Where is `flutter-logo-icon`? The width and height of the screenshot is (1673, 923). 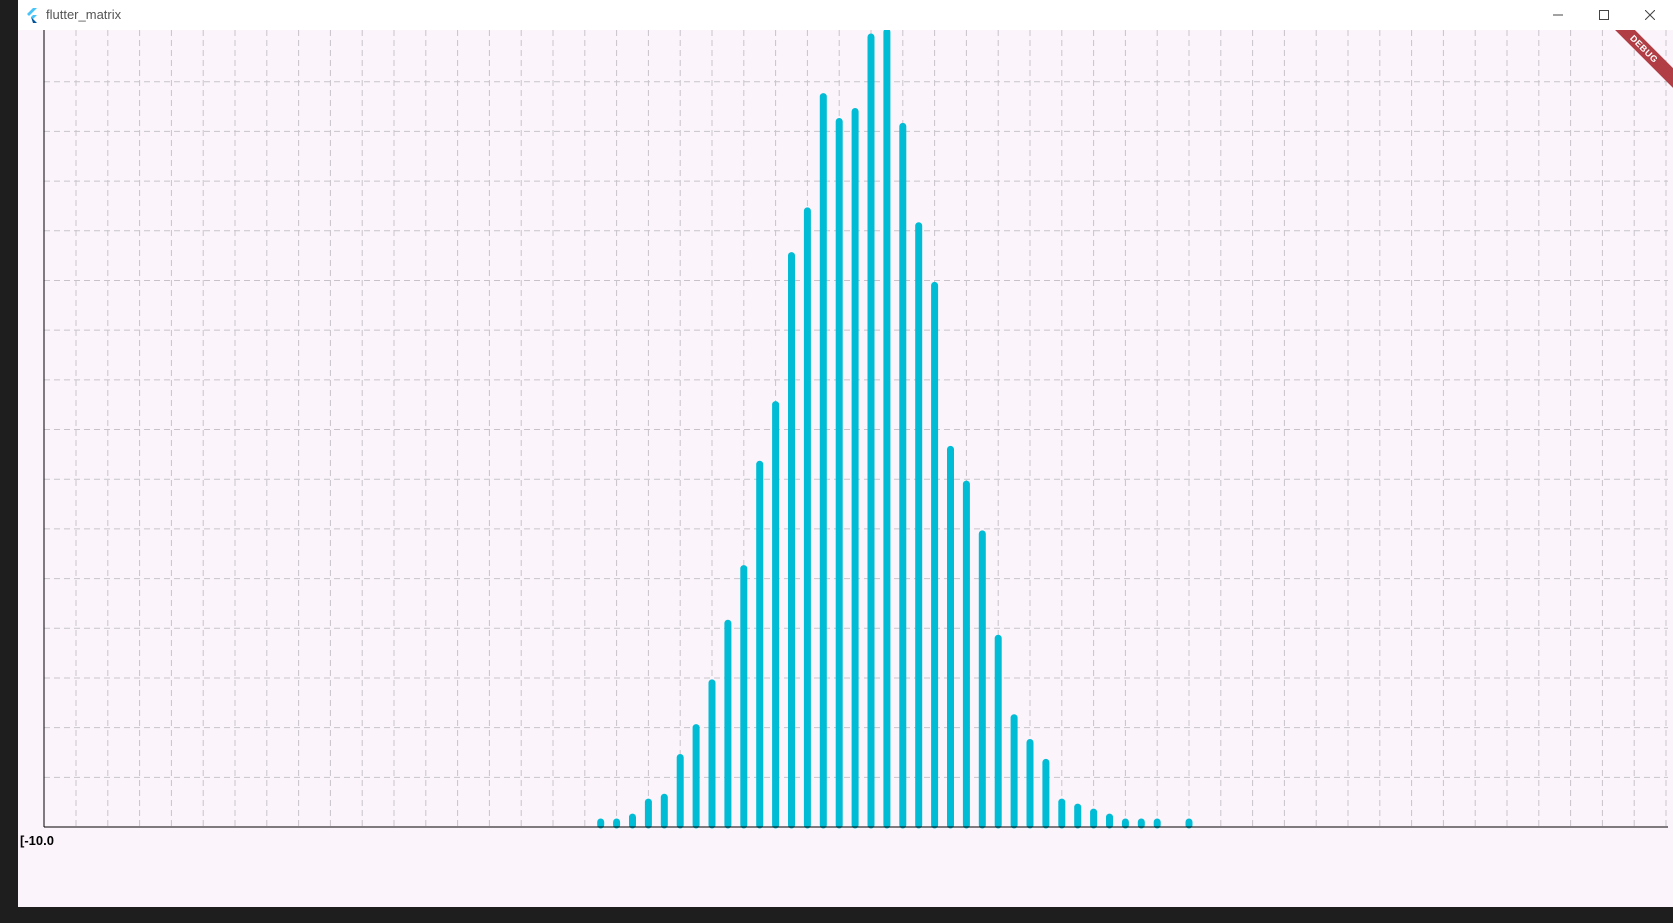 flutter-logo-icon is located at coordinates (32, 15).